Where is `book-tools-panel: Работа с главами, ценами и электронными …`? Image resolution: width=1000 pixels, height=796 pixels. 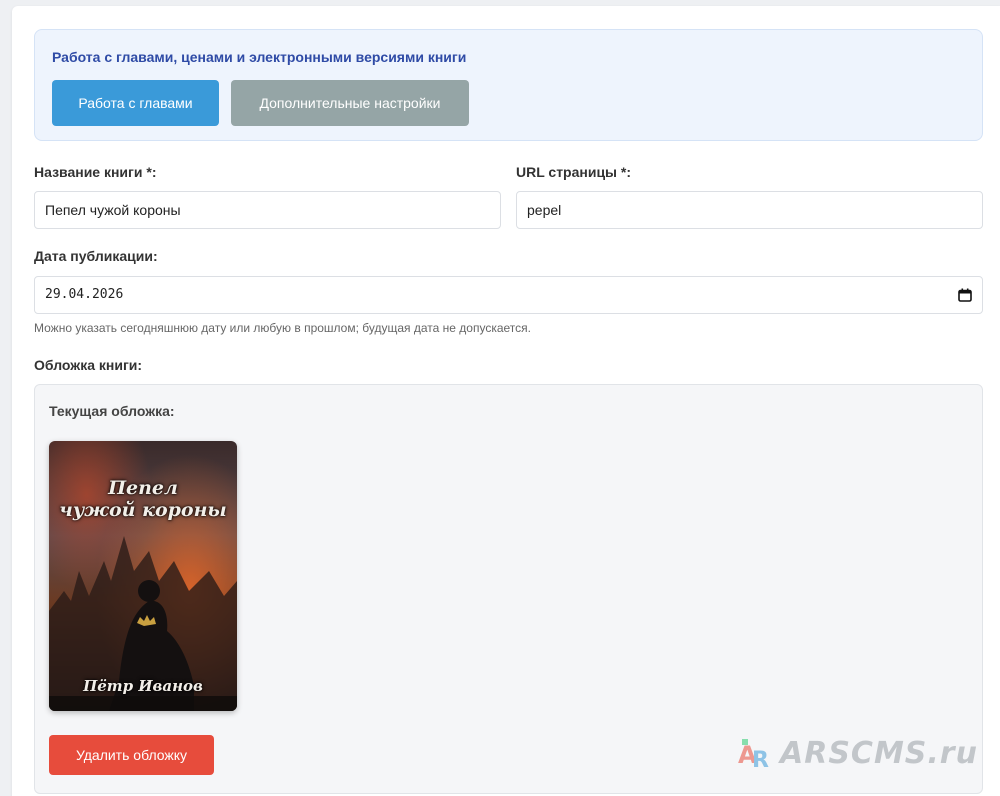 book-tools-panel: Работа с главами, ценами и электронными … is located at coordinates (508, 85).